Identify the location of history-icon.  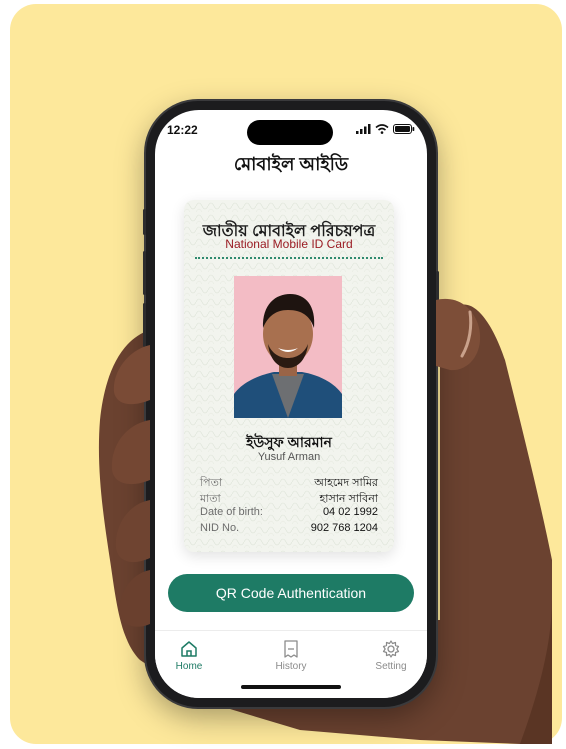
(291, 649).